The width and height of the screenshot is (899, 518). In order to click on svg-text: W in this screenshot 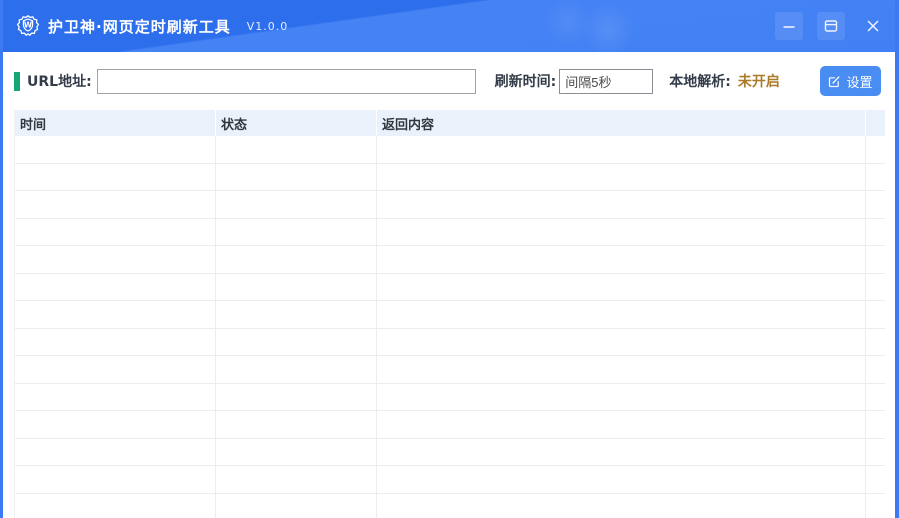, I will do `click(28, 25)`.